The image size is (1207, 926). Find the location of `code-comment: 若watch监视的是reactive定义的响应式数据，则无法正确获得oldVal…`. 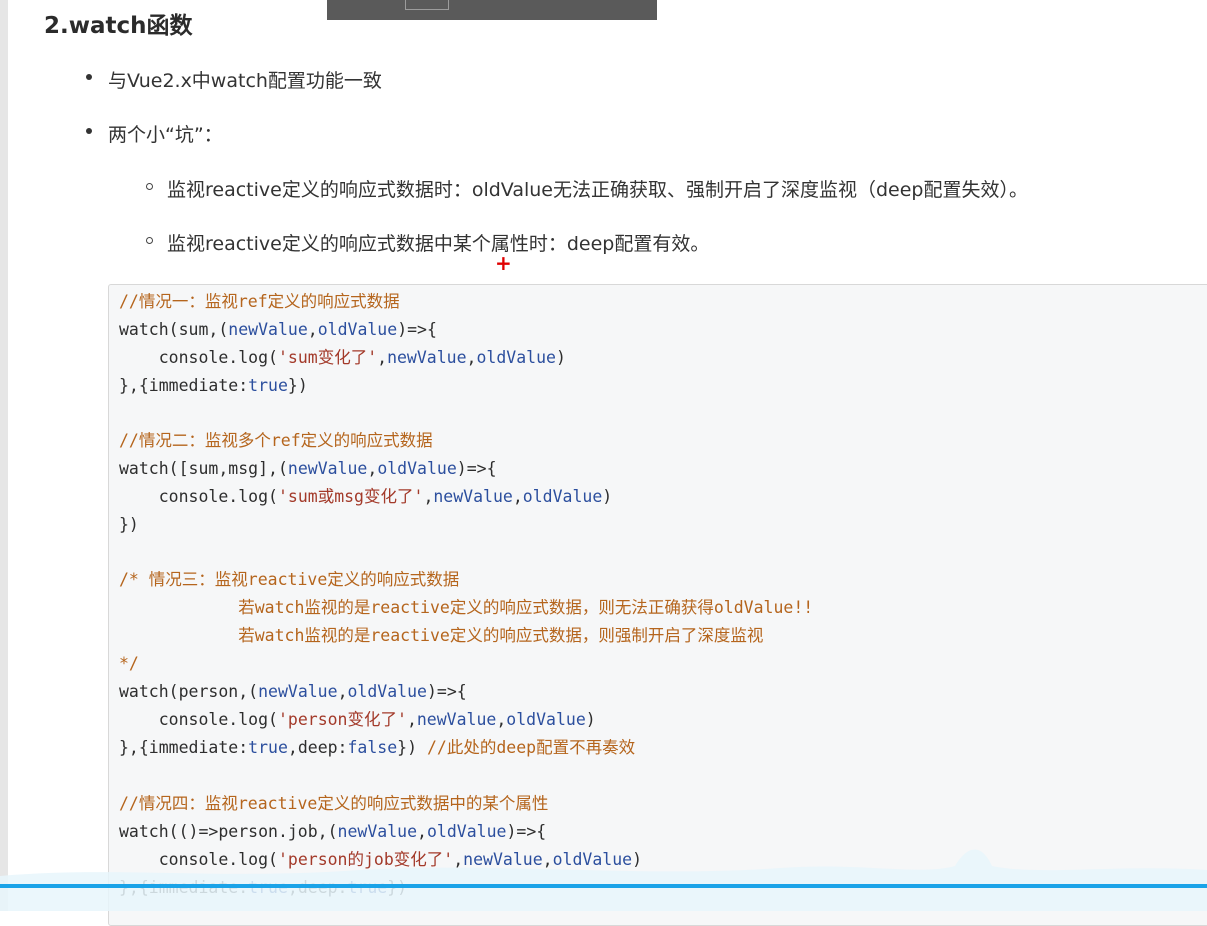

code-comment: 若watch监视的是reactive定义的响应式数据，则无法正确获得oldVal… is located at coordinates (466, 607).